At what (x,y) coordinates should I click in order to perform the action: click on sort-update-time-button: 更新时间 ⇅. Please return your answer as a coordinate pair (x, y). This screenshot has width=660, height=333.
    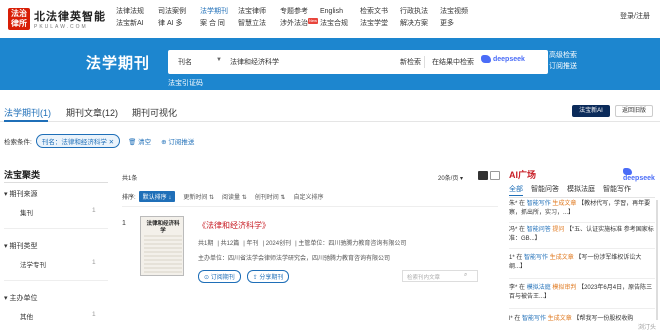
    Looking at the image, I should click on (198, 196).